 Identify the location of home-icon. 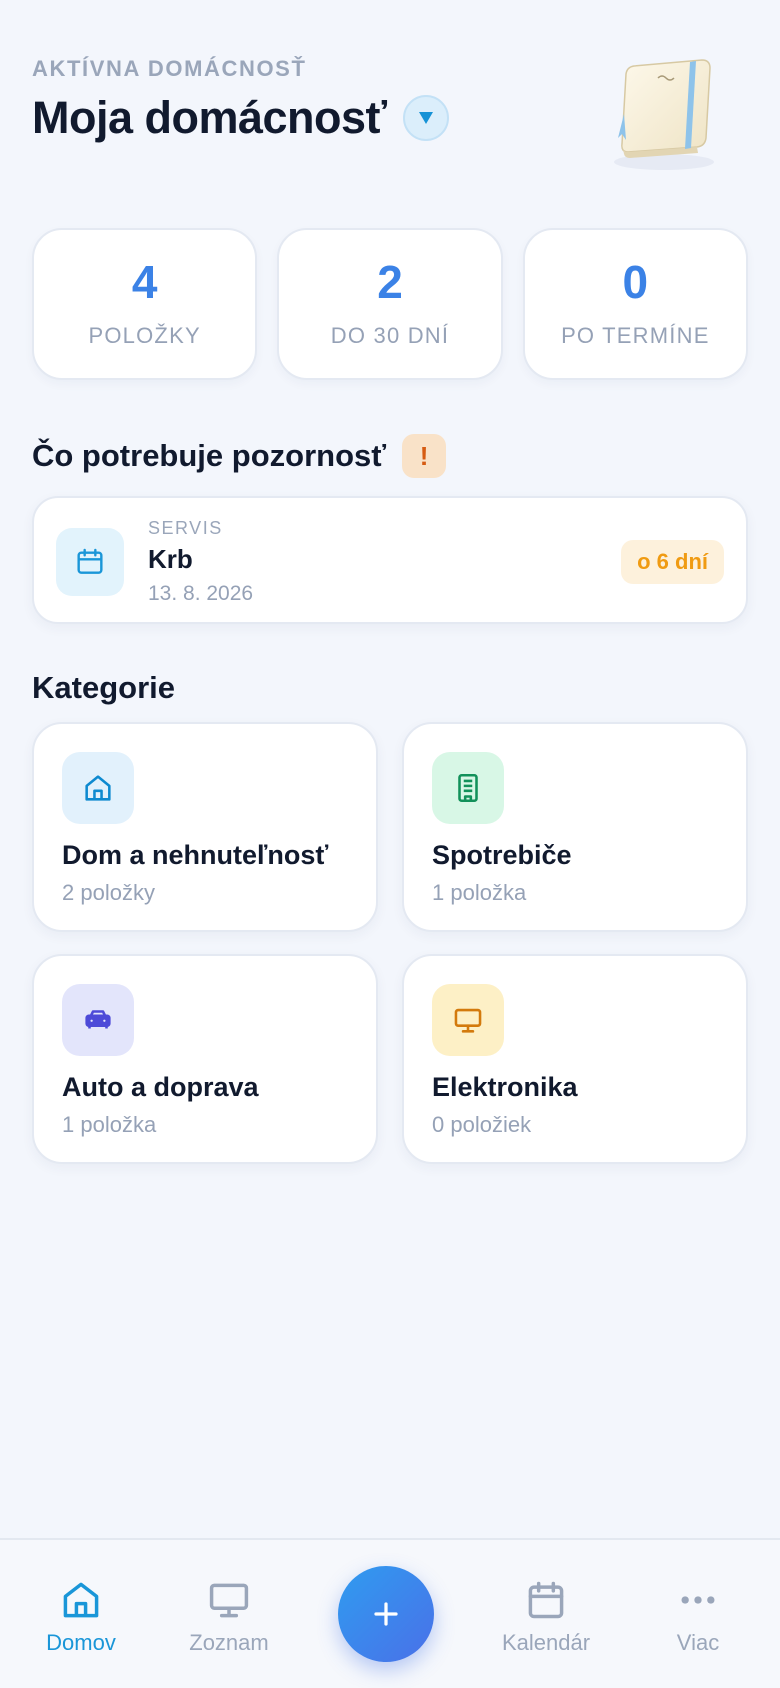
(81, 1600).